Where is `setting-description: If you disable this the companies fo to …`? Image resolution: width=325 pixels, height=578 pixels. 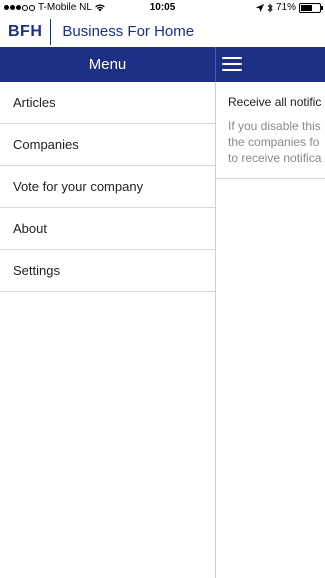
setting-description: If you disable this the companies fo to … is located at coordinates (276, 142).